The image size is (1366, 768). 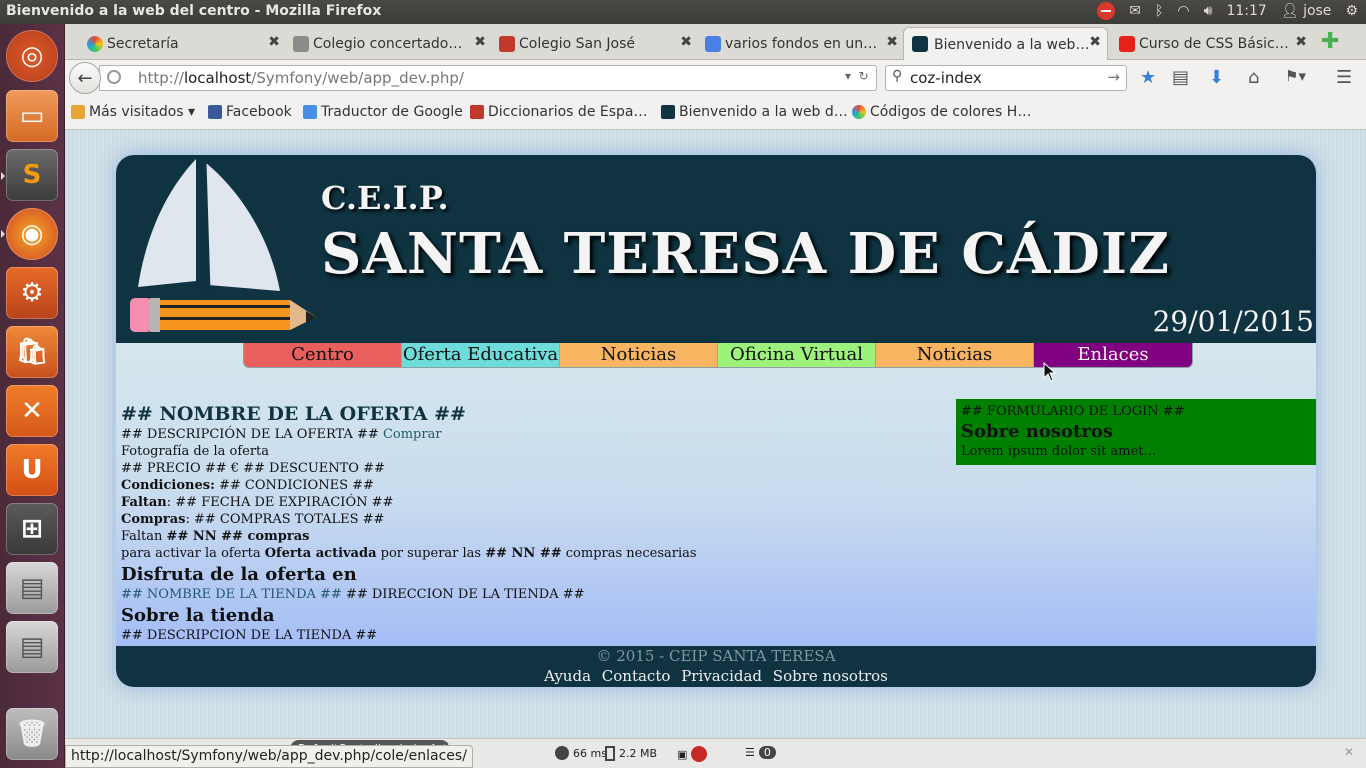 I want to click on menu-item-noticias: Noticias, so click(x=639, y=355).